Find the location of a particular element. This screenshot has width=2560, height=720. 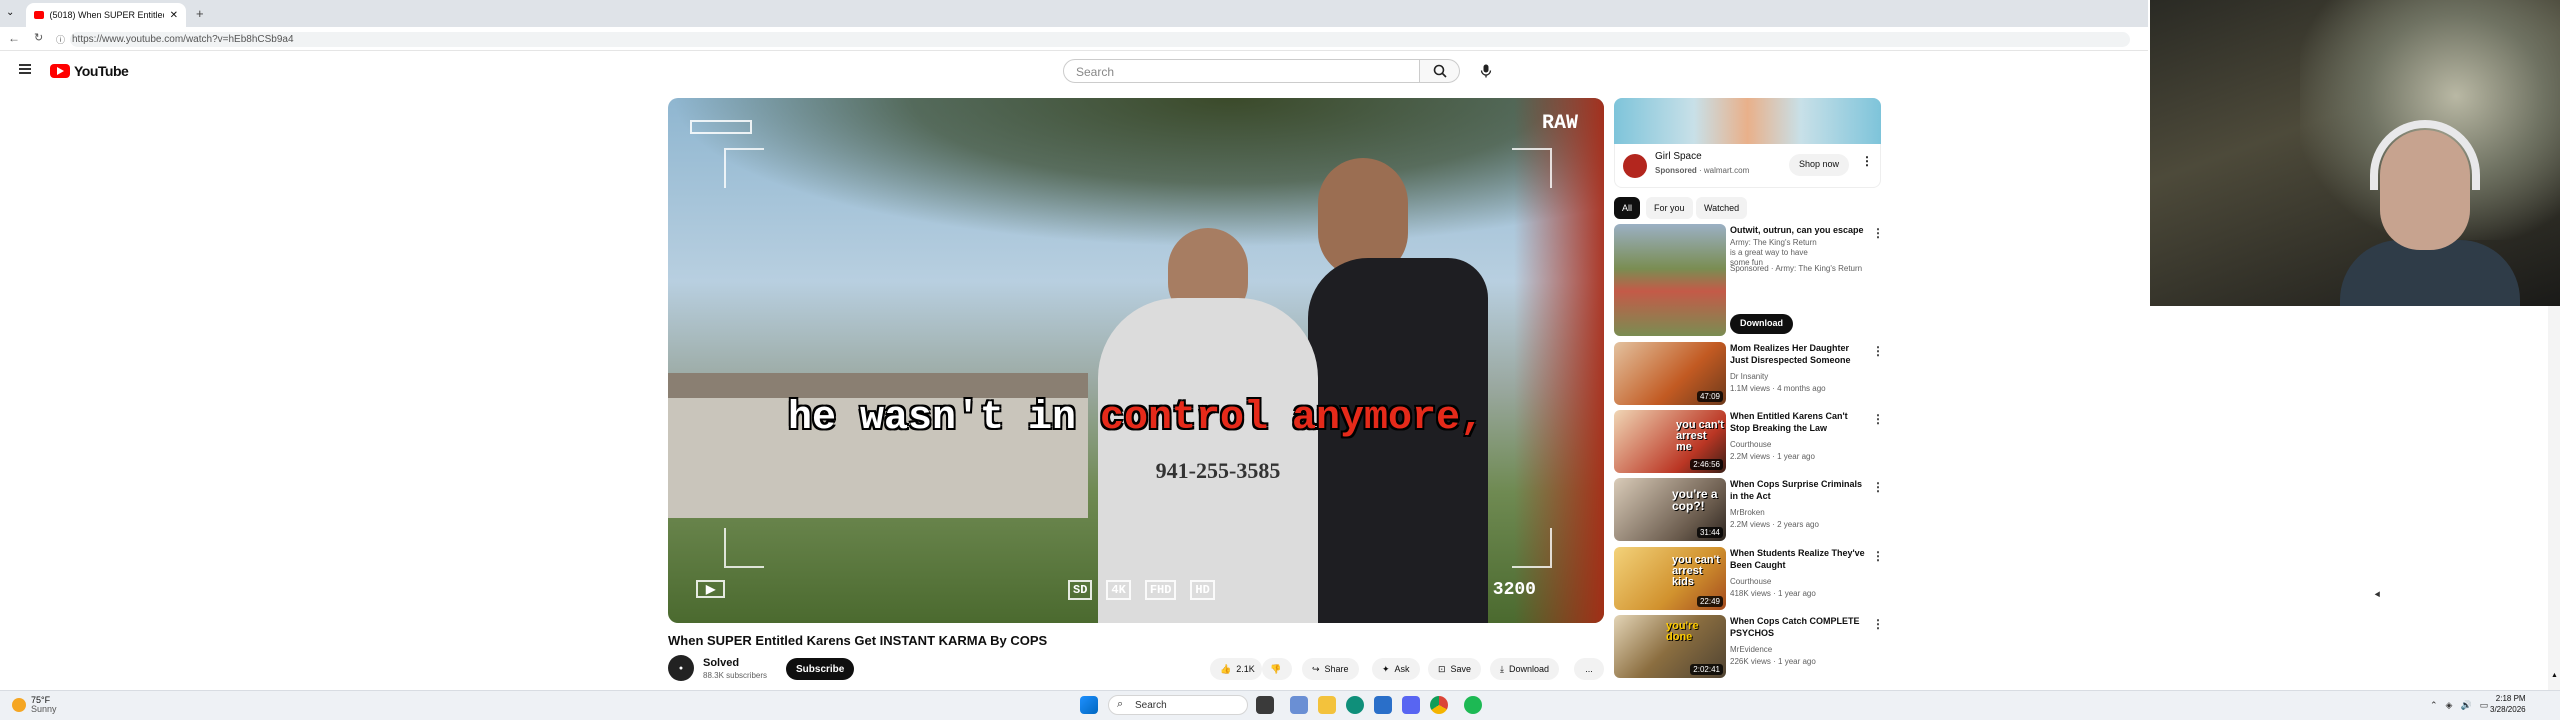

search-input: Search is located at coordinates (1241, 71).